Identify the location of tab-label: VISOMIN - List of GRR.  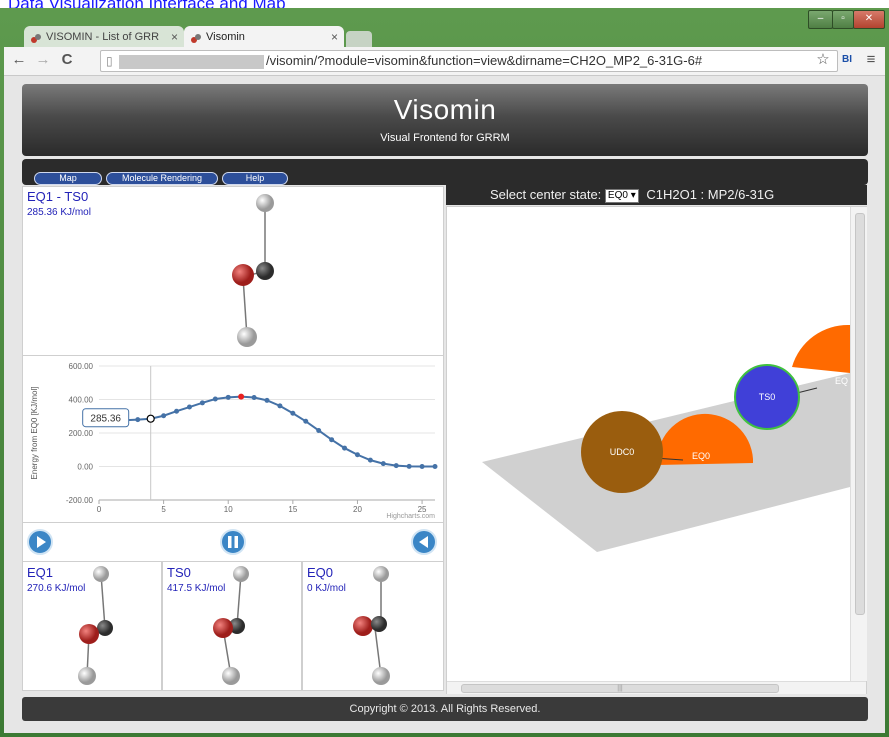
(103, 37).